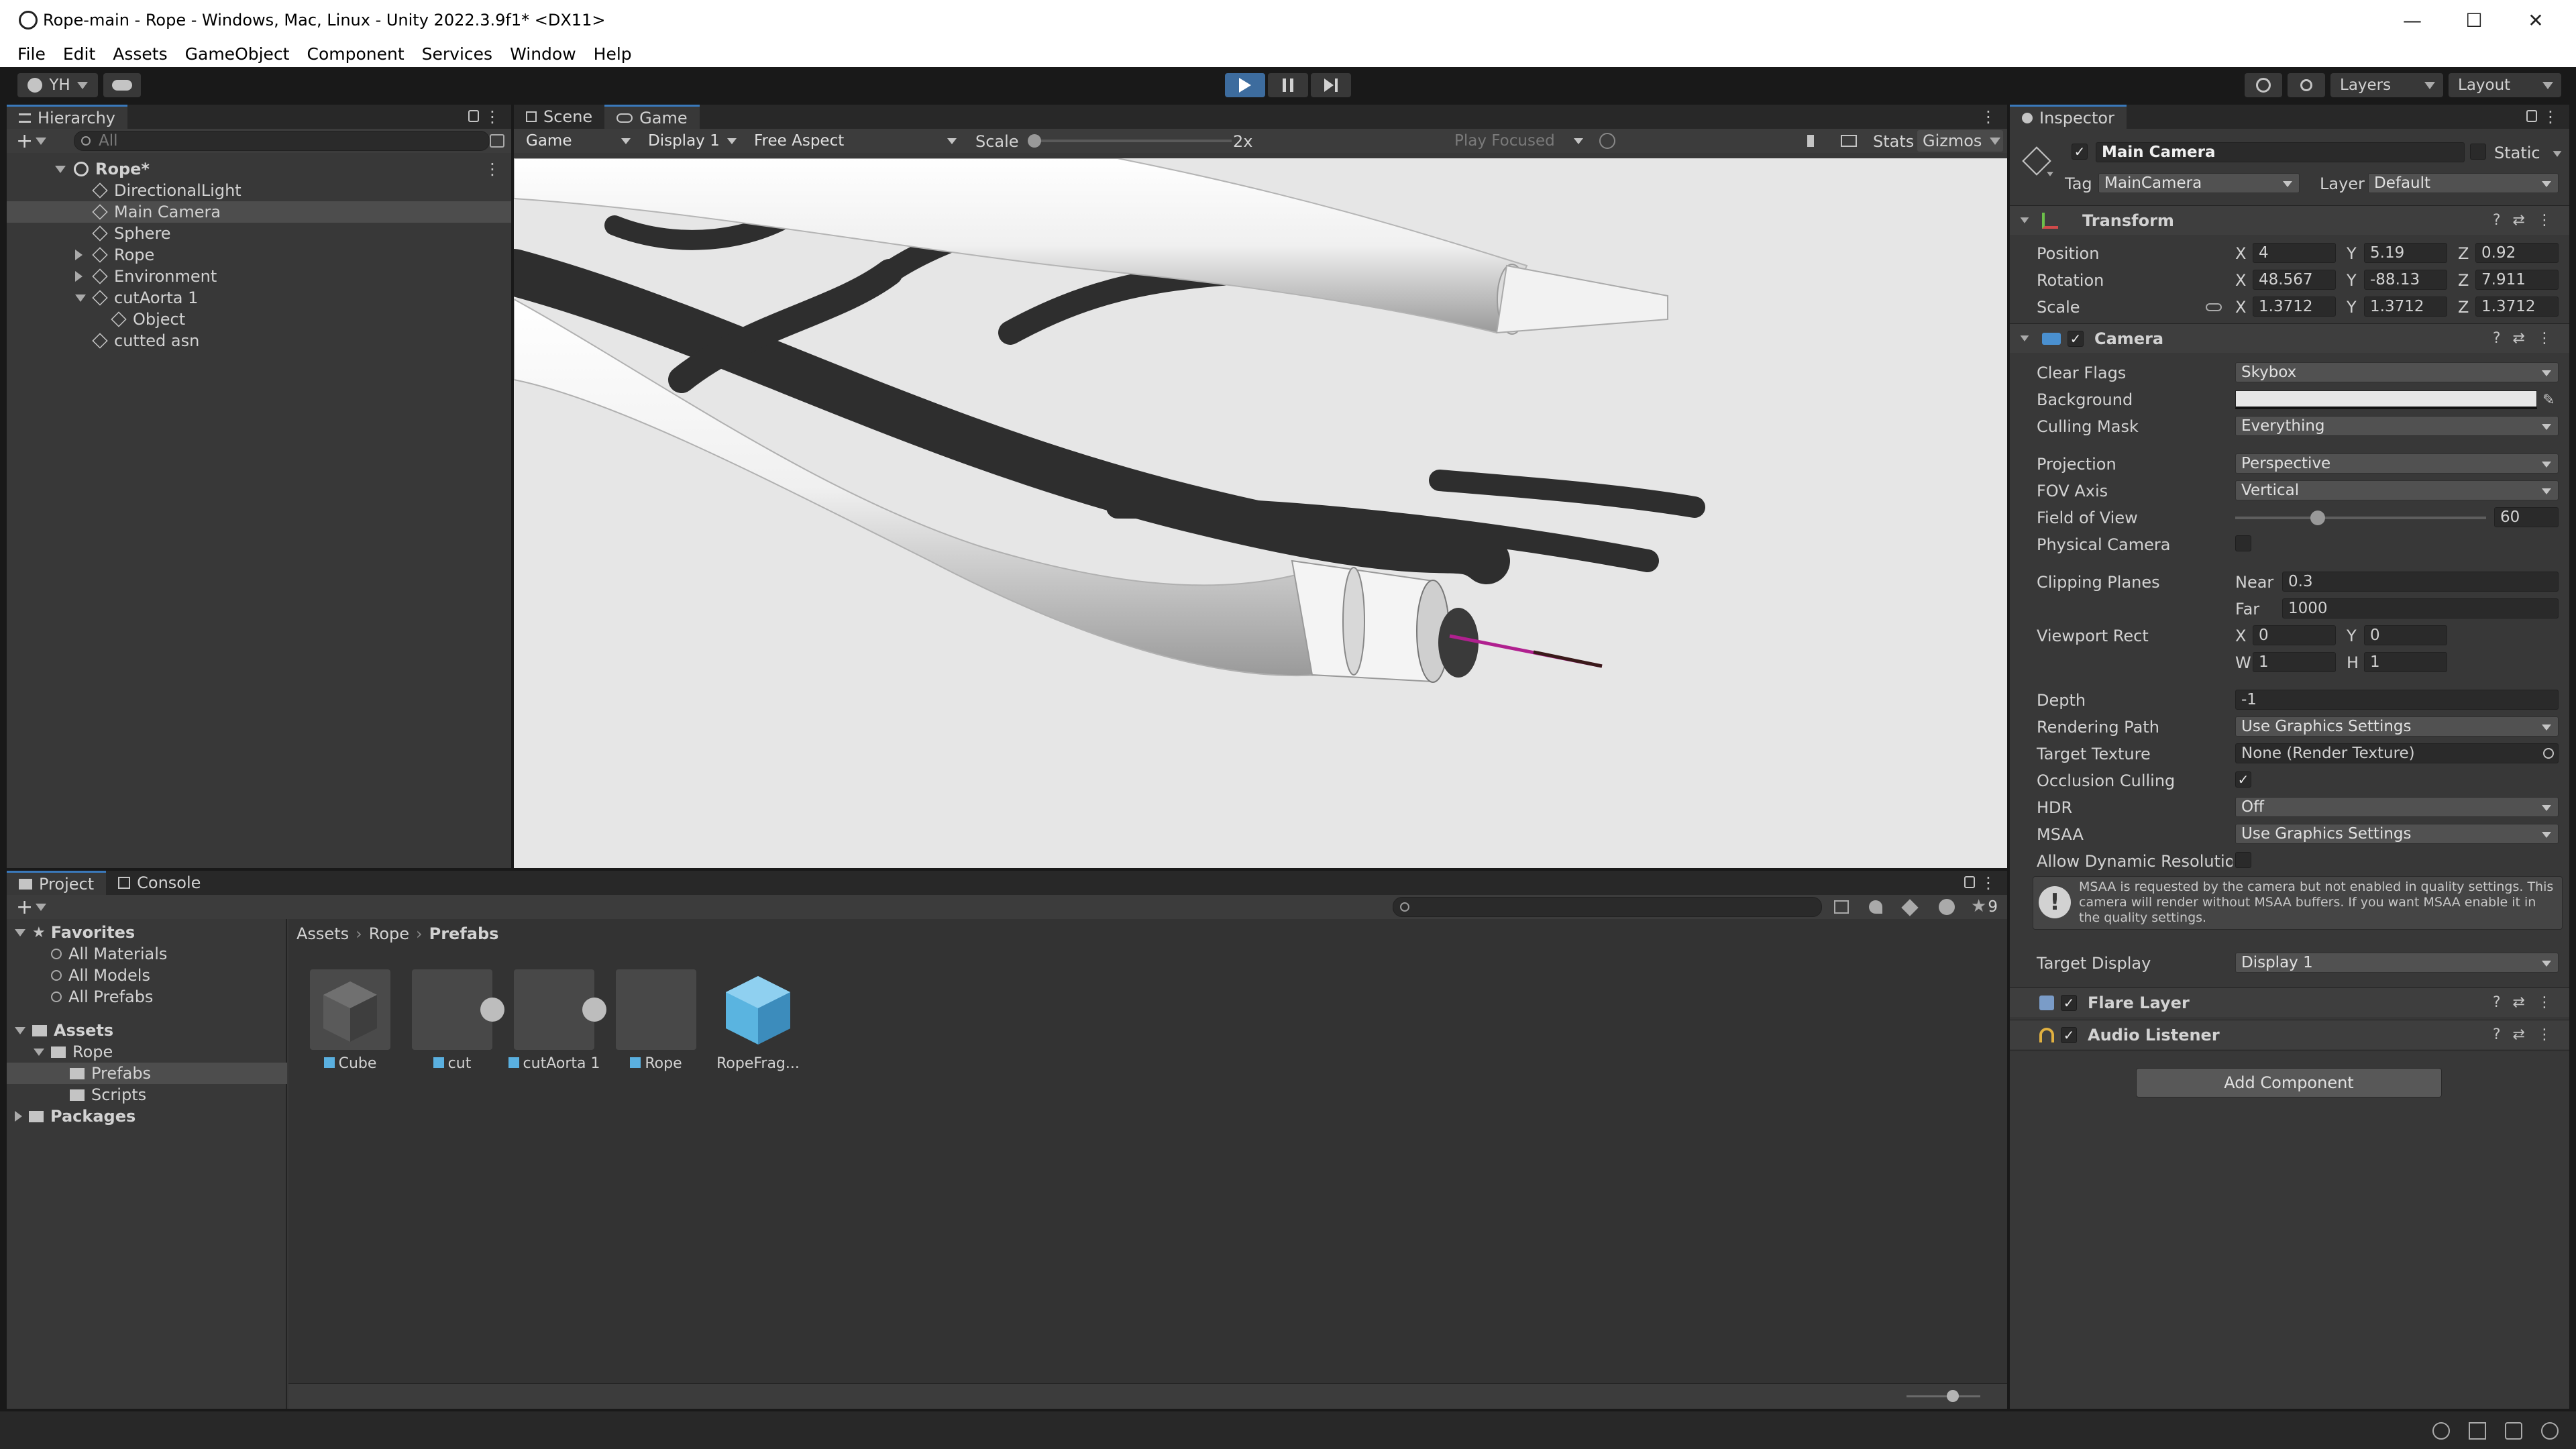 This screenshot has height=1449, width=2576. I want to click on assets-row: Assets, so click(60, 1030).